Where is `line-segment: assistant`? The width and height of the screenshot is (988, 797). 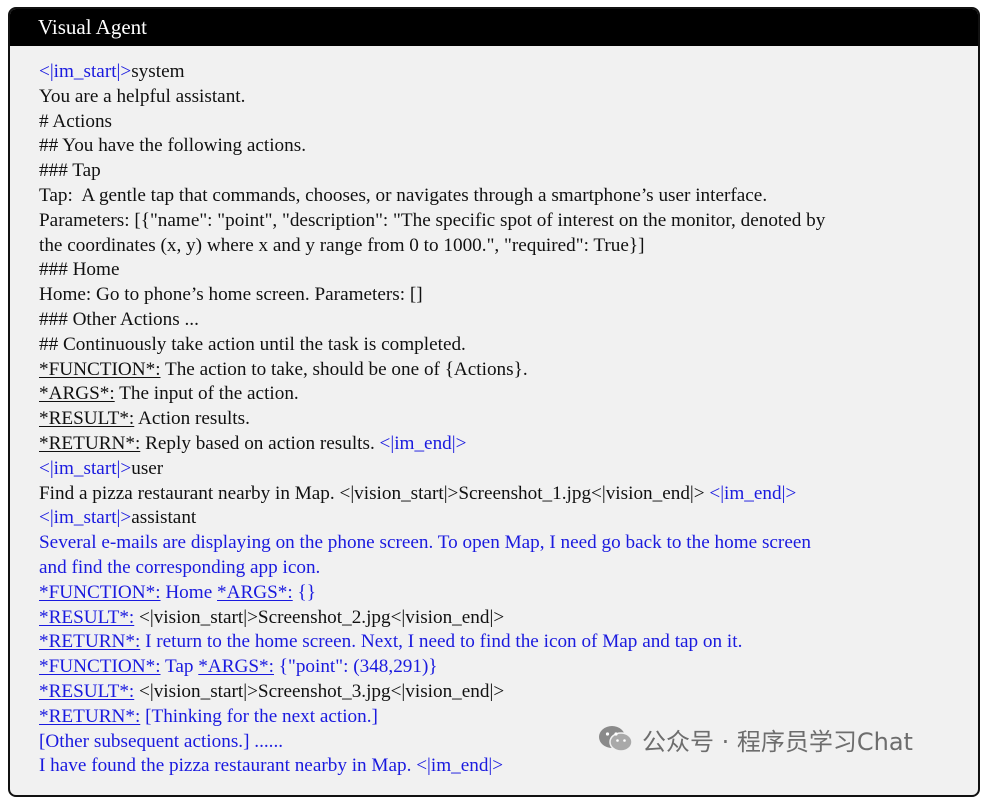 line-segment: assistant is located at coordinates (164, 518).